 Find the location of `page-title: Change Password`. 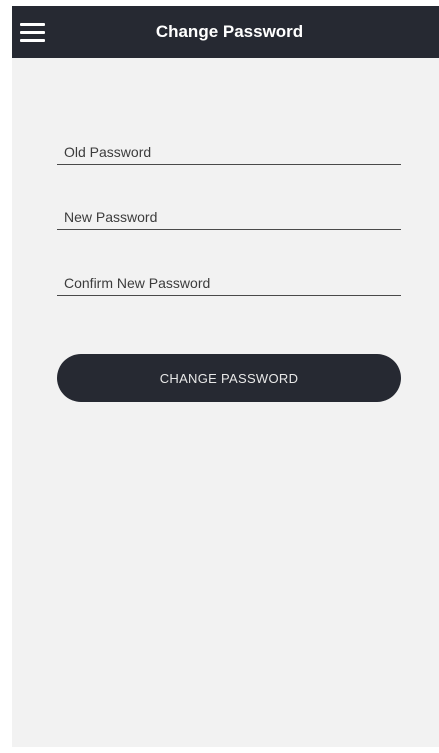

page-title: Change Password is located at coordinates (229, 31).